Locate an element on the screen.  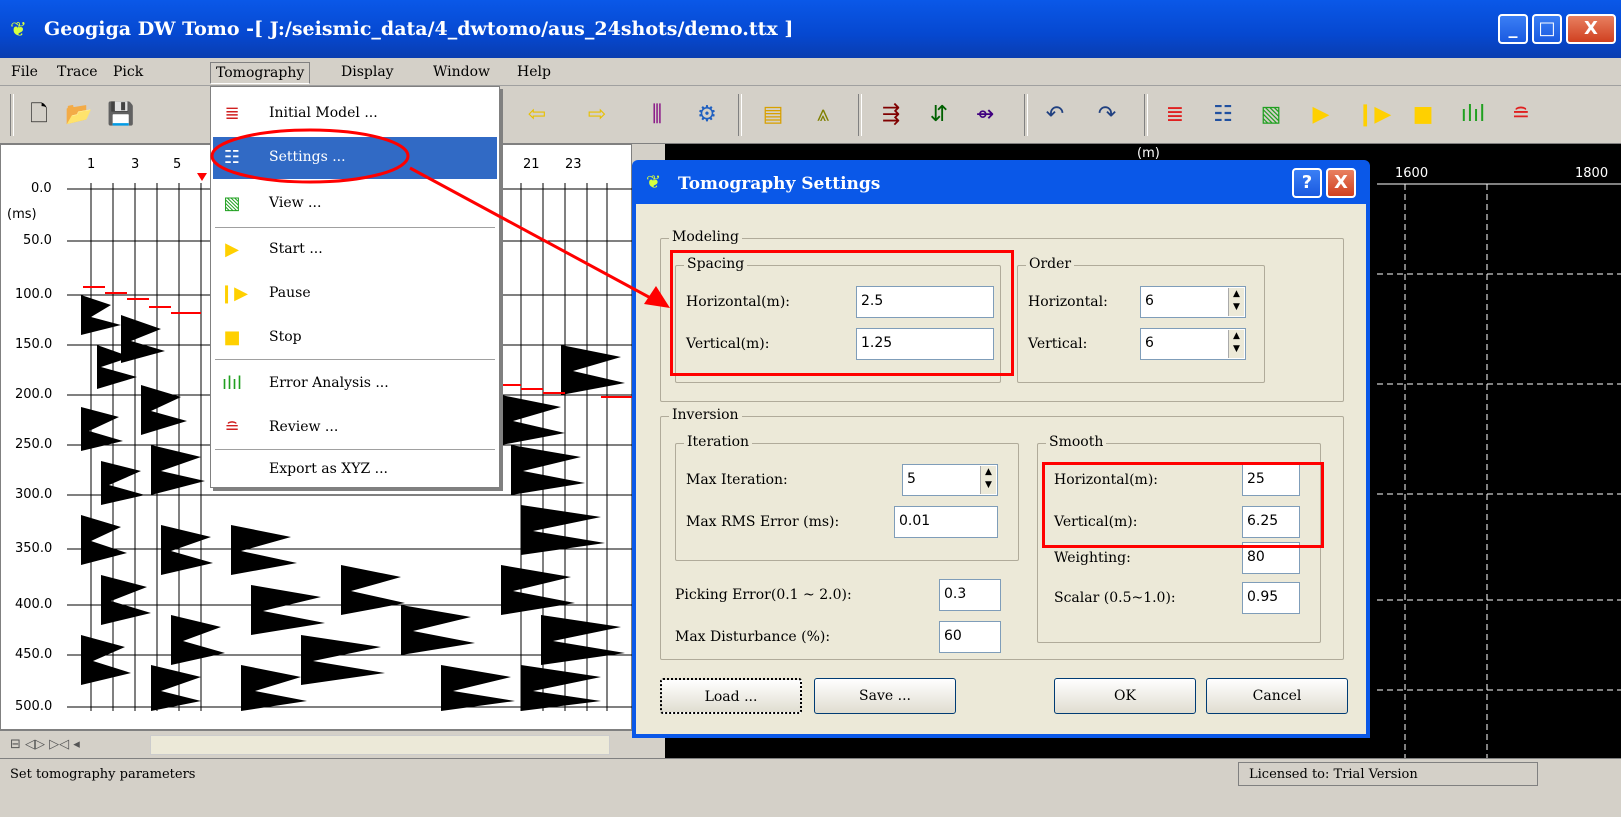
license-info: Licensed to: Trial Version is located at coordinates (1388, 774).